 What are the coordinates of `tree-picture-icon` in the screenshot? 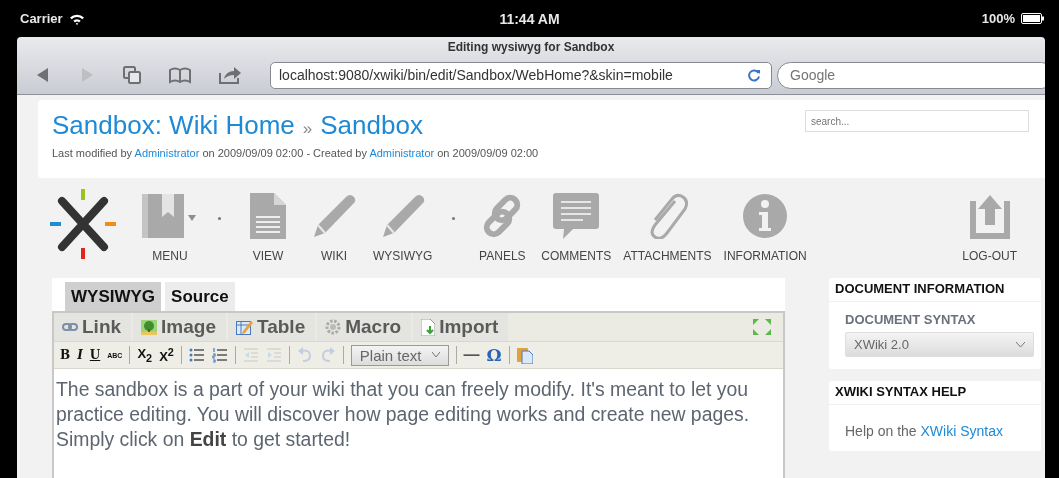 It's located at (149, 327).